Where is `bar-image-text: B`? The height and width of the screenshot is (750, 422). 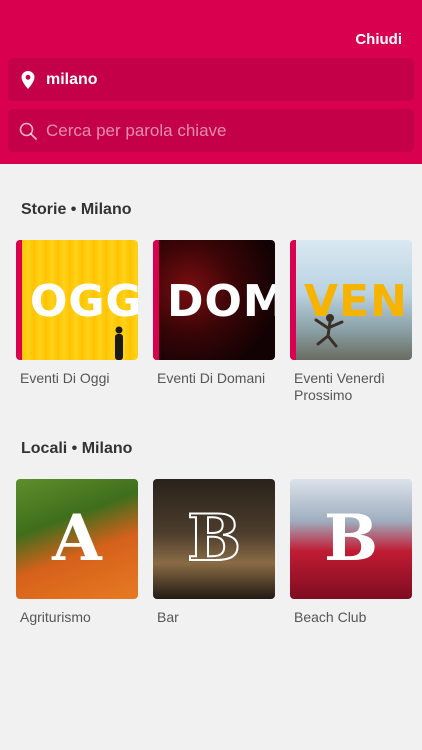
bar-image-text: B is located at coordinates (214, 538).